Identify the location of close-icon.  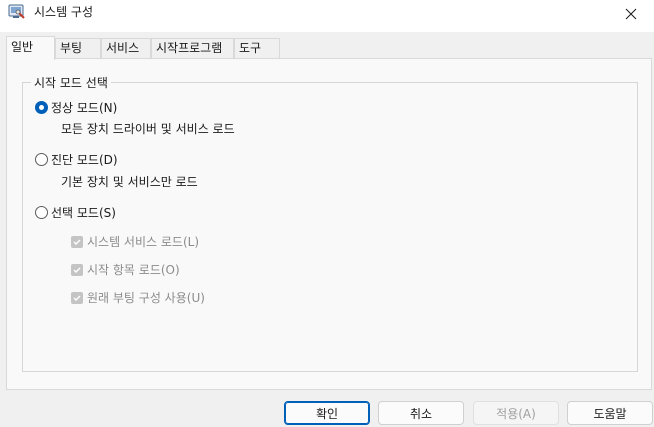
(631, 15).